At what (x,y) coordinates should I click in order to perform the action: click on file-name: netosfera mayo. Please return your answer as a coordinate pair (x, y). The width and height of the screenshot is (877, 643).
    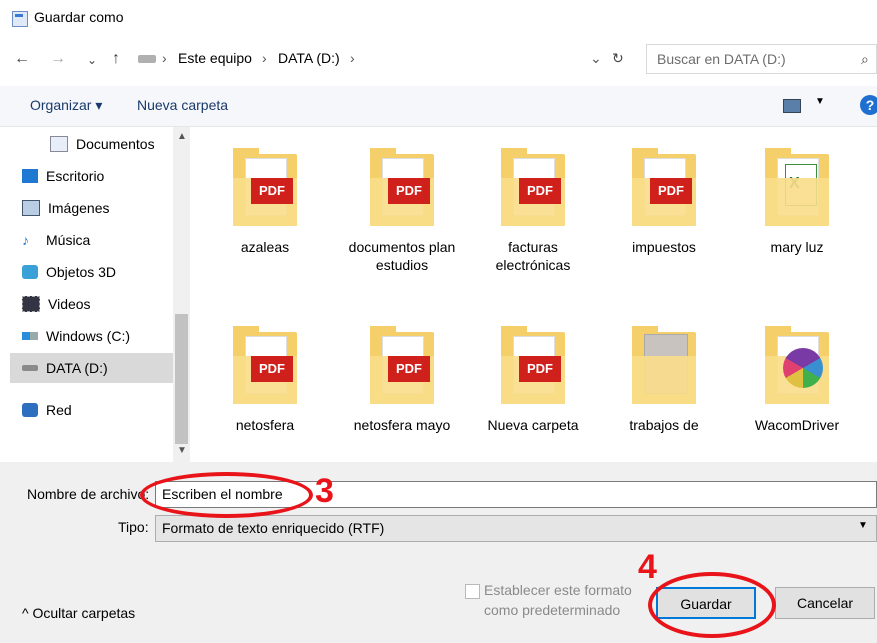
    Looking at the image, I should click on (402, 425).